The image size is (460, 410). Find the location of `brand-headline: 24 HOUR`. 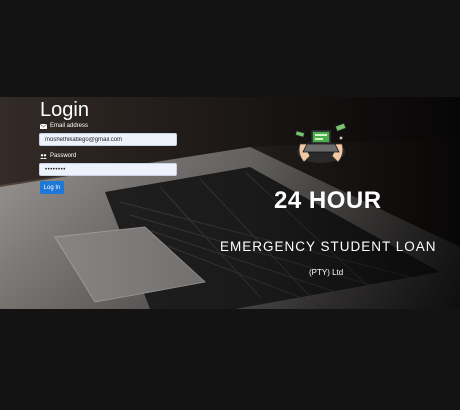

brand-headline: 24 HOUR is located at coordinates (328, 200).